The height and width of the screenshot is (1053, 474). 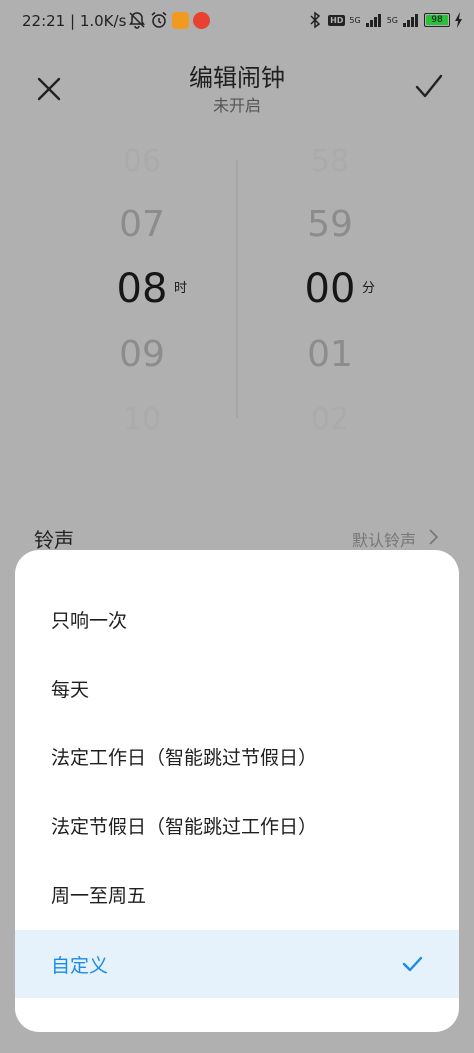 I want to click on checkmark-icon, so click(x=412, y=964).